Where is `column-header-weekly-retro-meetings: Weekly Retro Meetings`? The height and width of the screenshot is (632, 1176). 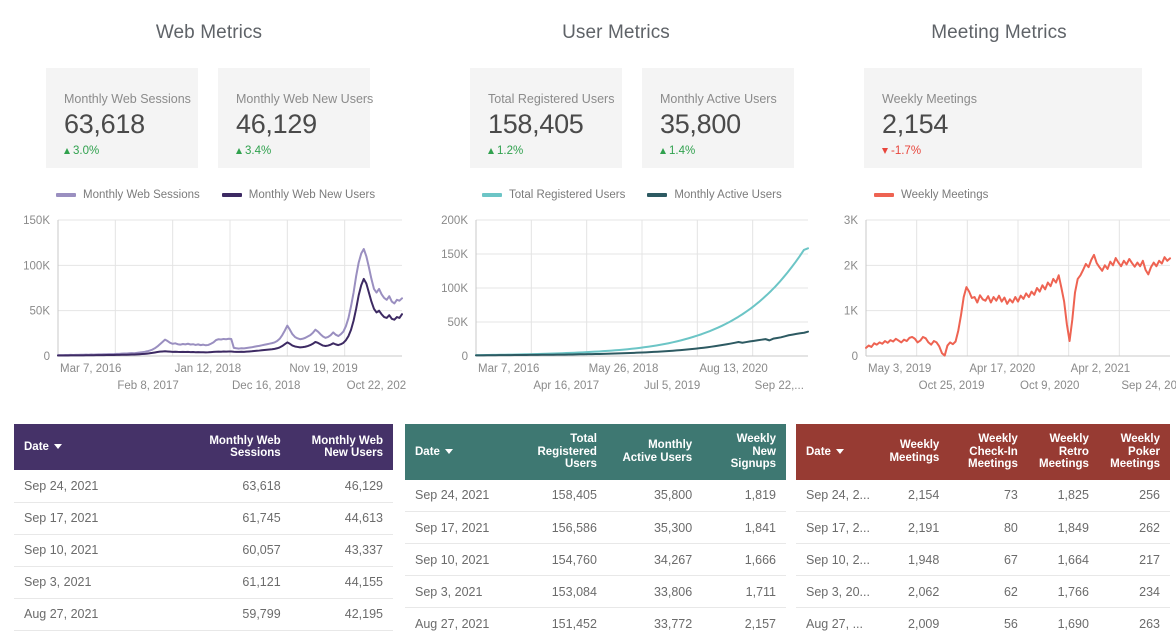 column-header-weekly-retro-meetings: Weekly Retro Meetings is located at coordinates (1063, 452).